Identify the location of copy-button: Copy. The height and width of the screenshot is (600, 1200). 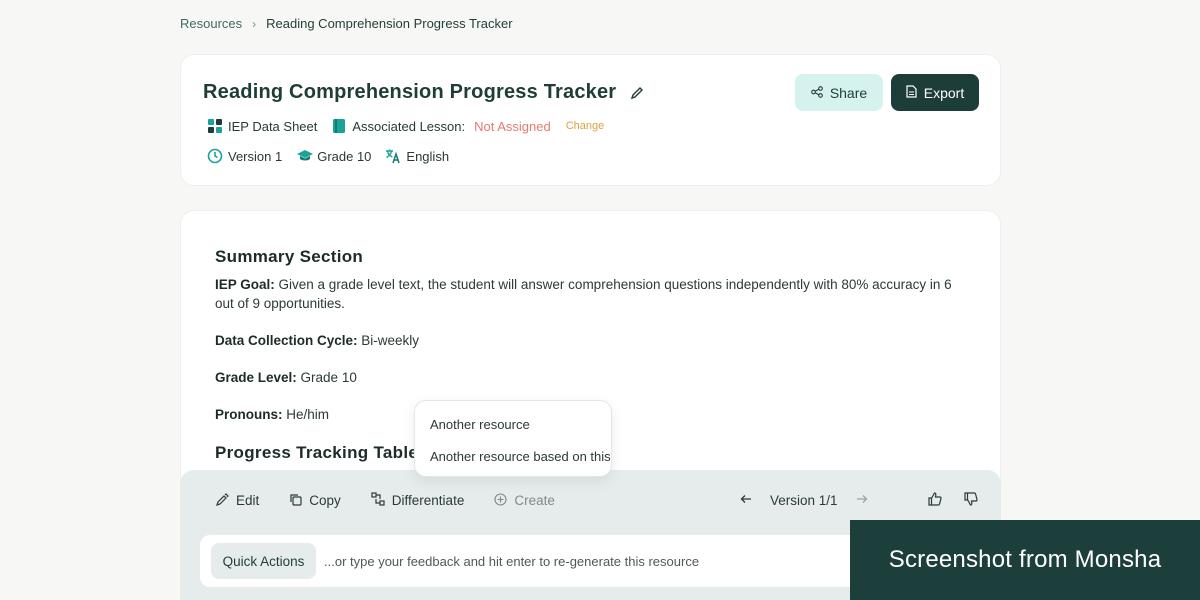
(315, 501).